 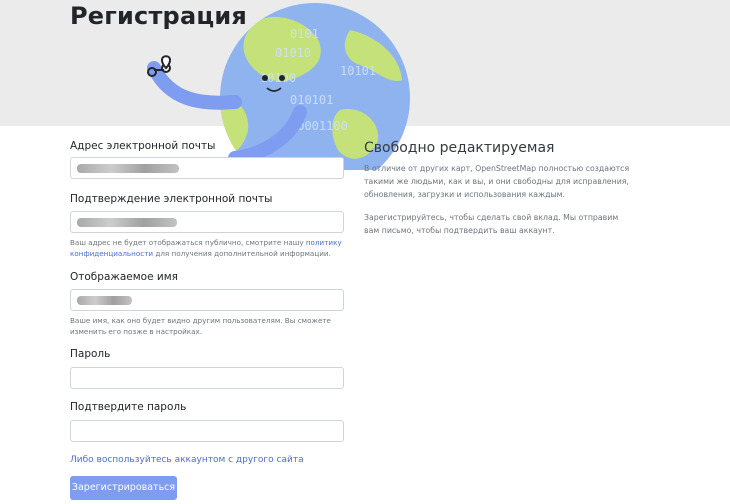 I want to click on email-confirm-redacted, so click(x=127, y=222).